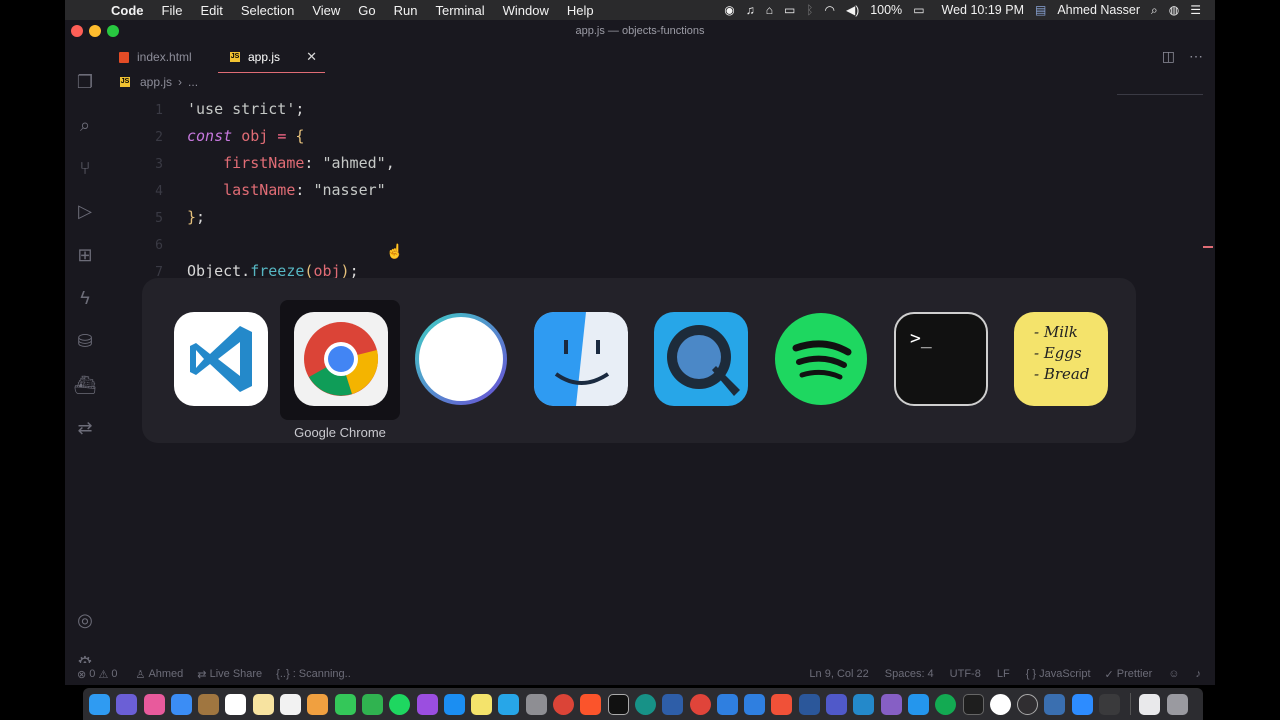  What do you see at coordinates (973, 704) in the screenshot?
I see `figma-dock-icon` at bounding box center [973, 704].